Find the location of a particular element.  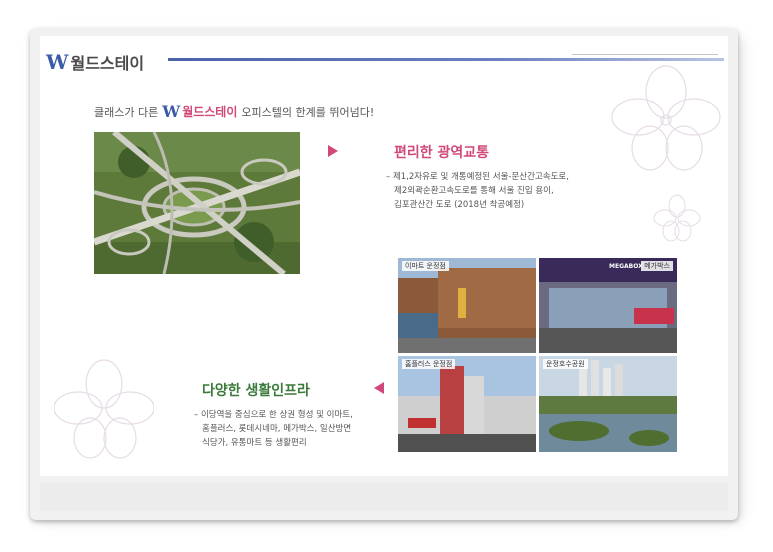

header-divider-thin is located at coordinates (645, 54).